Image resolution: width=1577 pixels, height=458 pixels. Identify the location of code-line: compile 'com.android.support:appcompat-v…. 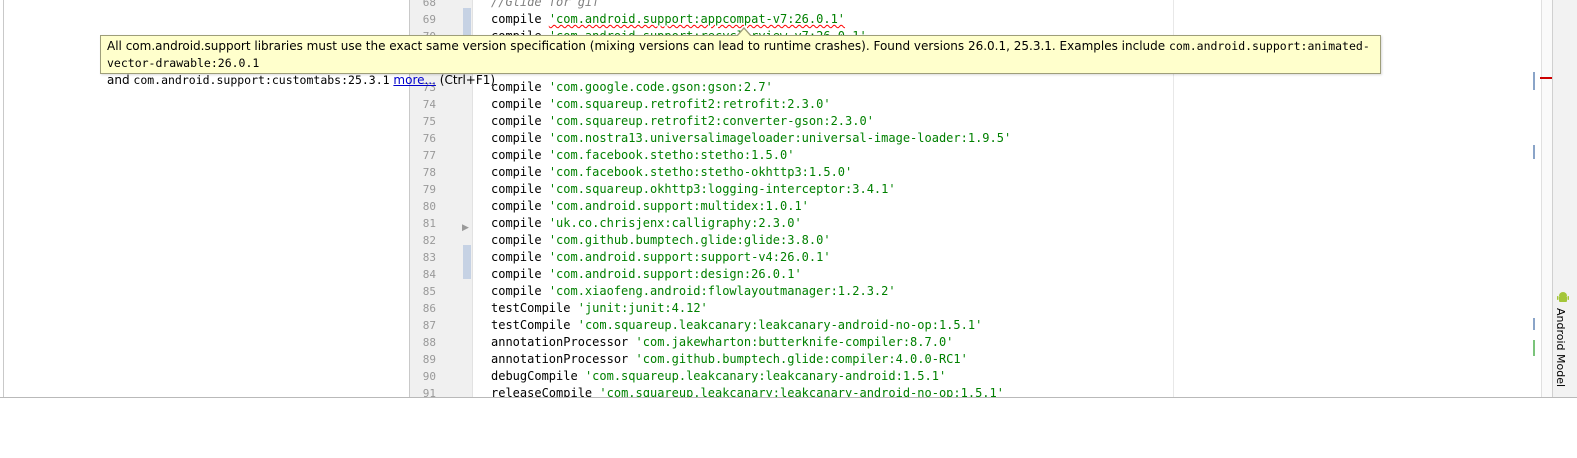
(1015, 19).